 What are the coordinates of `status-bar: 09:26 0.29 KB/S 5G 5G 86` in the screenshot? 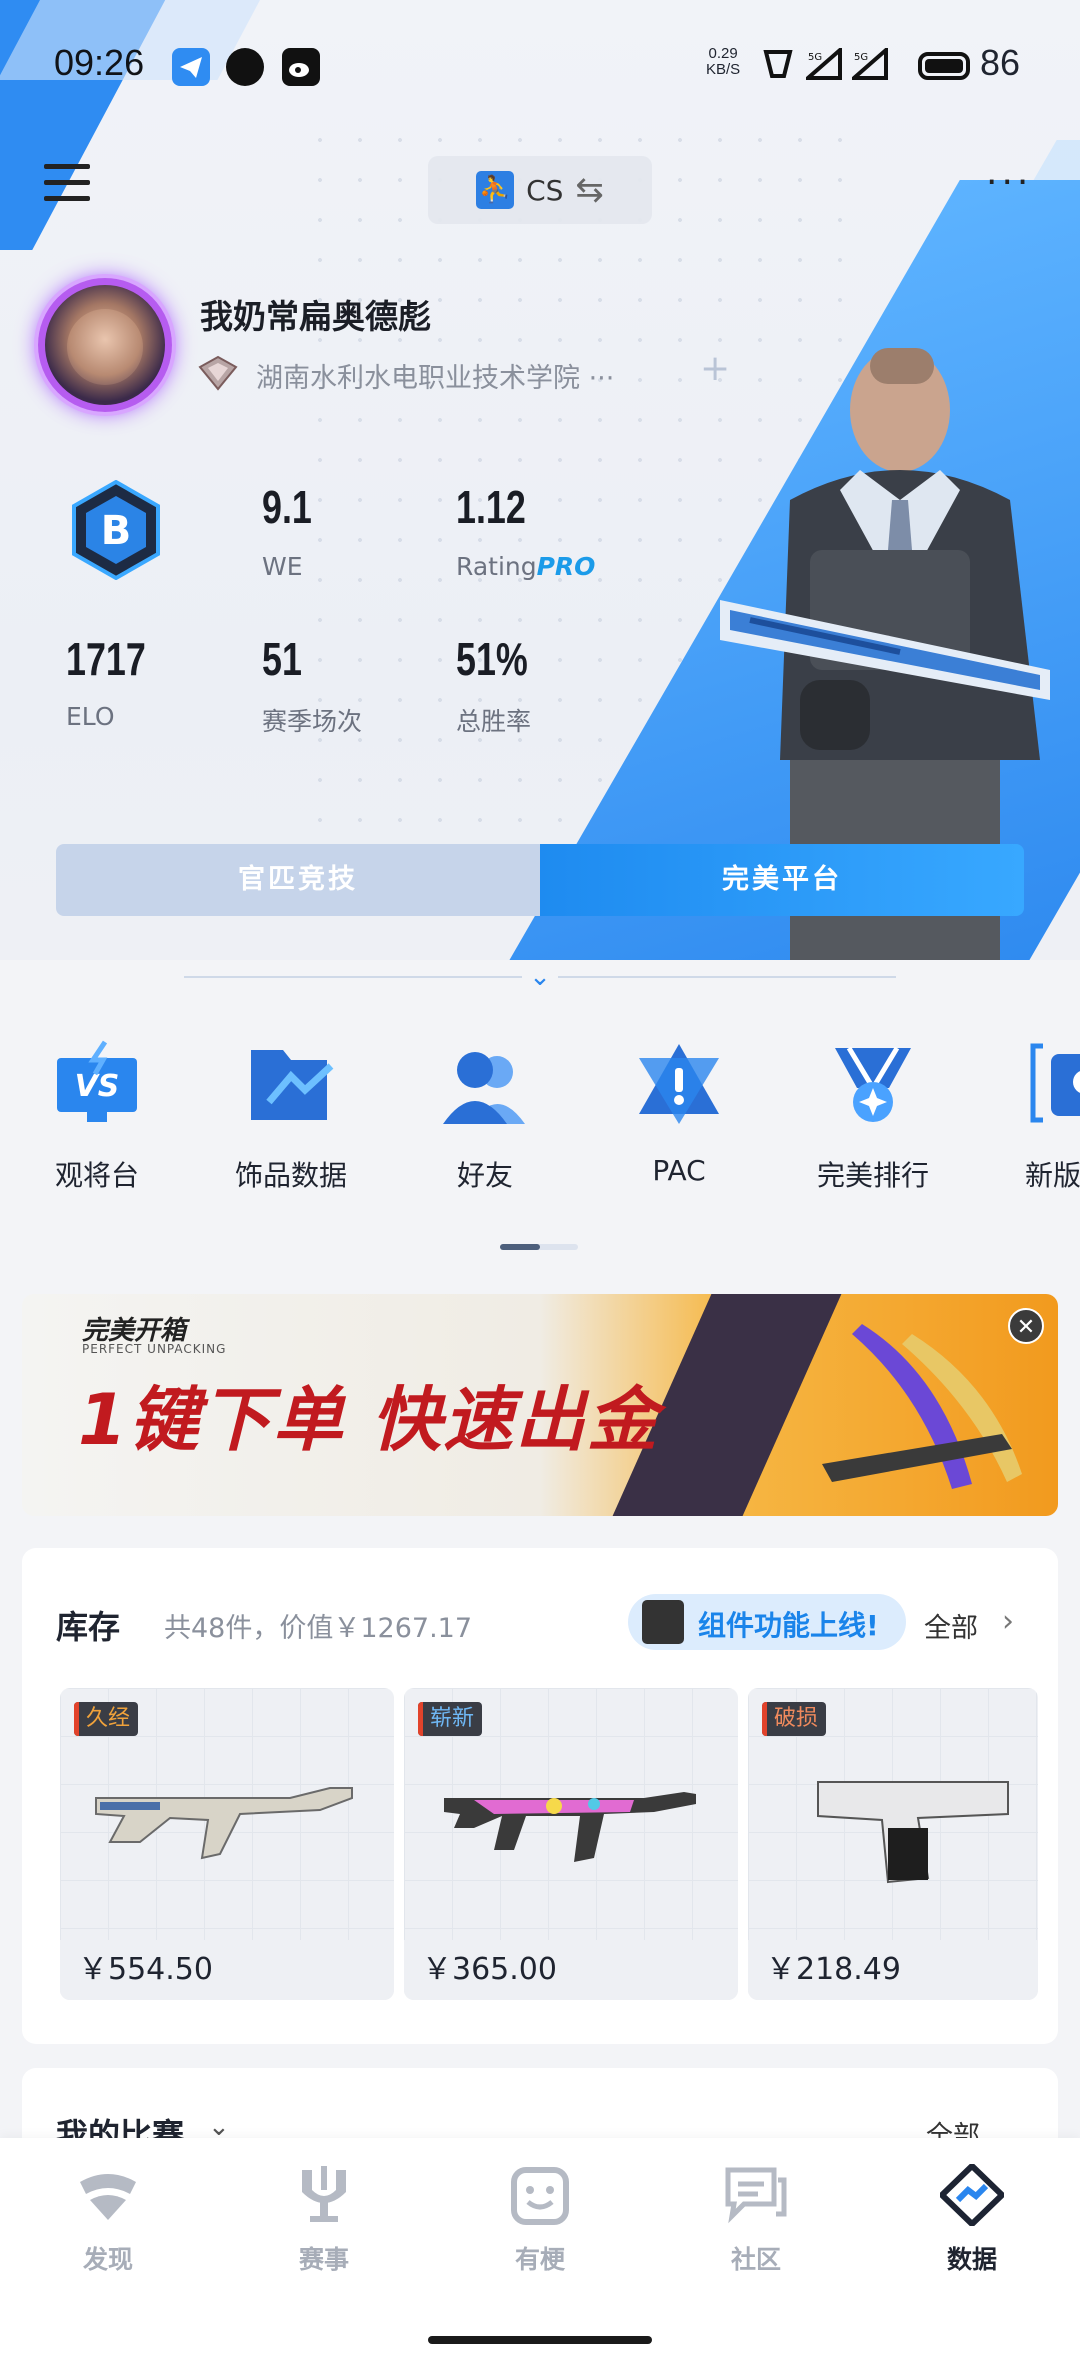 It's located at (540, 65).